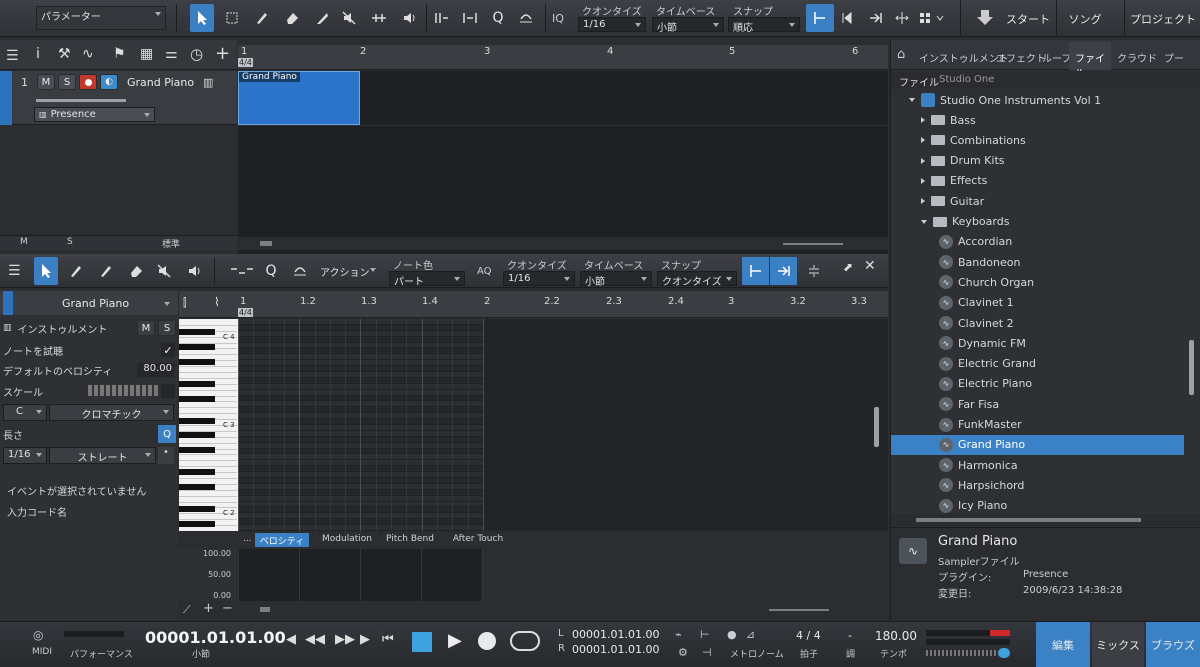  I want to click on track-monitor-button: ◐, so click(109, 82).